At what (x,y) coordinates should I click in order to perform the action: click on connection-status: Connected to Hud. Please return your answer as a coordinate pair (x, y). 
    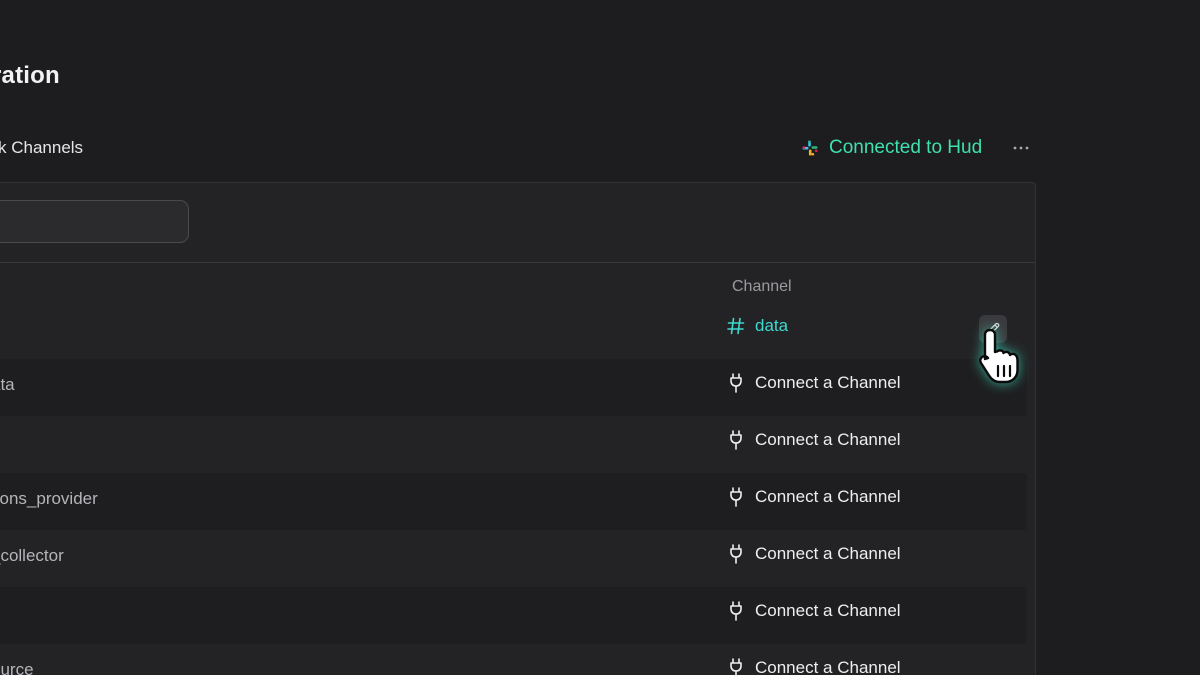
    Looking at the image, I should click on (892, 148).